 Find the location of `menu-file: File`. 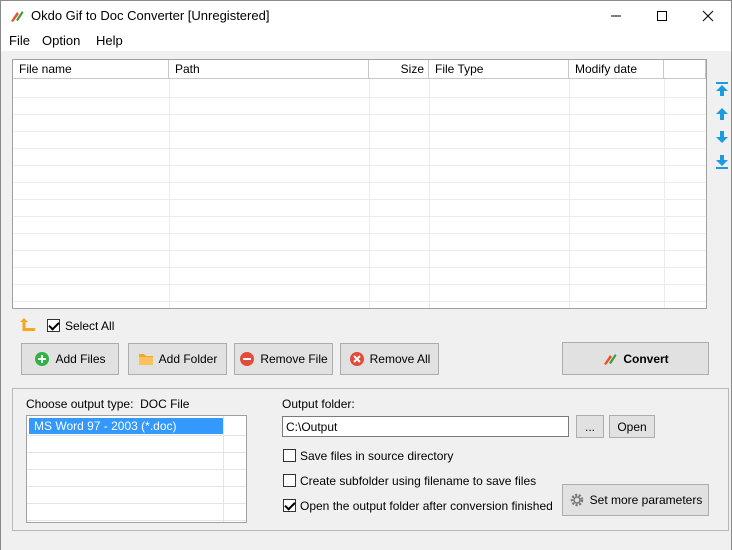

menu-file: File is located at coordinates (19, 40).